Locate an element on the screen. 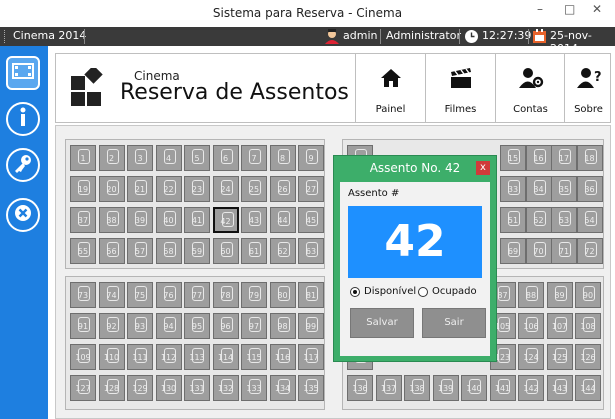 The width and height of the screenshot is (615, 419). seat-button: 42 is located at coordinates (225, 220).